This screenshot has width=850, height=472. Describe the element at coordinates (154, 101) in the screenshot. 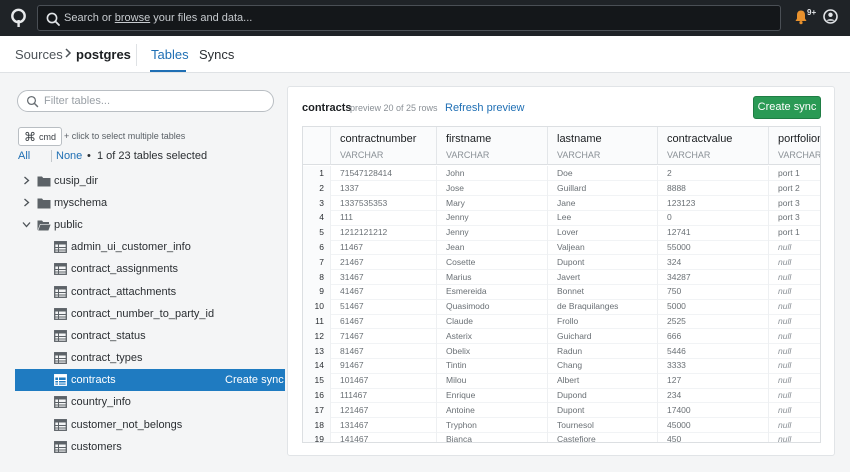

I see `filter-tables-input` at that location.